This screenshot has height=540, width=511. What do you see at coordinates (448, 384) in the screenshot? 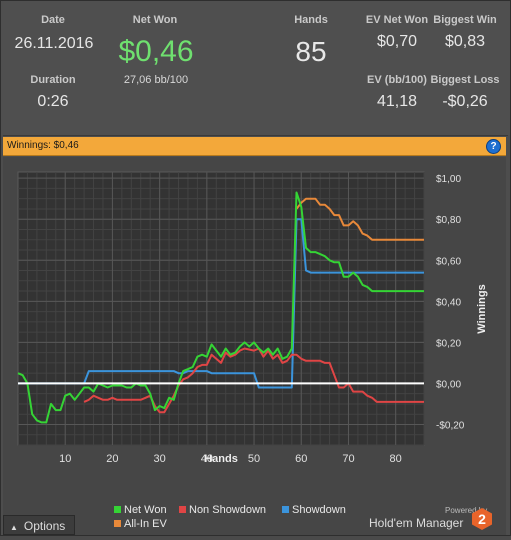
I see `y-tick-label: $0,00` at bounding box center [448, 384].